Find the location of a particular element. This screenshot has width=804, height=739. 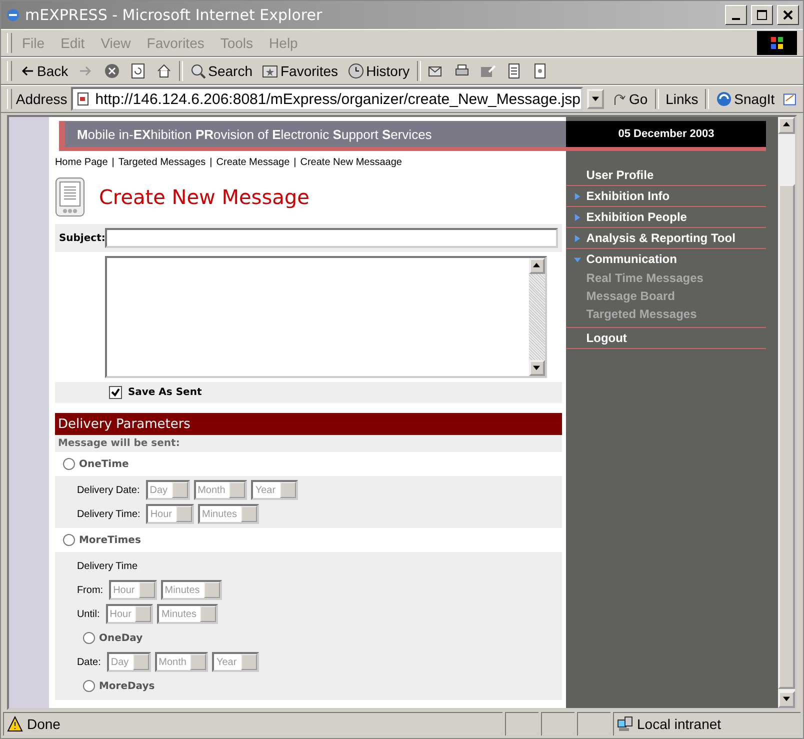

section-subtitle: Message will be sent: is located at coordinates (308, 443).